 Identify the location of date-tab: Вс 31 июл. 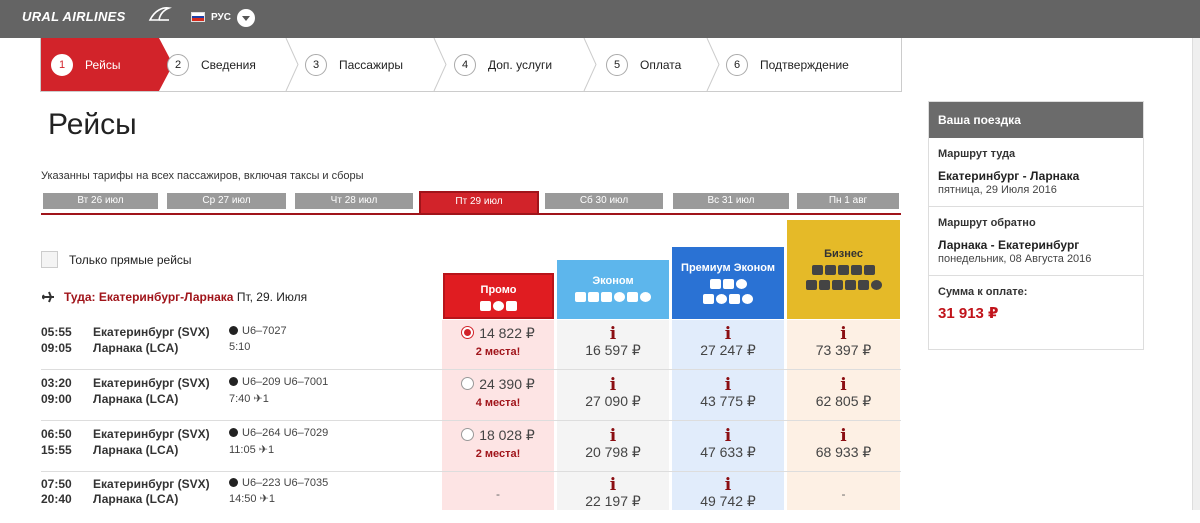
(731, 201).